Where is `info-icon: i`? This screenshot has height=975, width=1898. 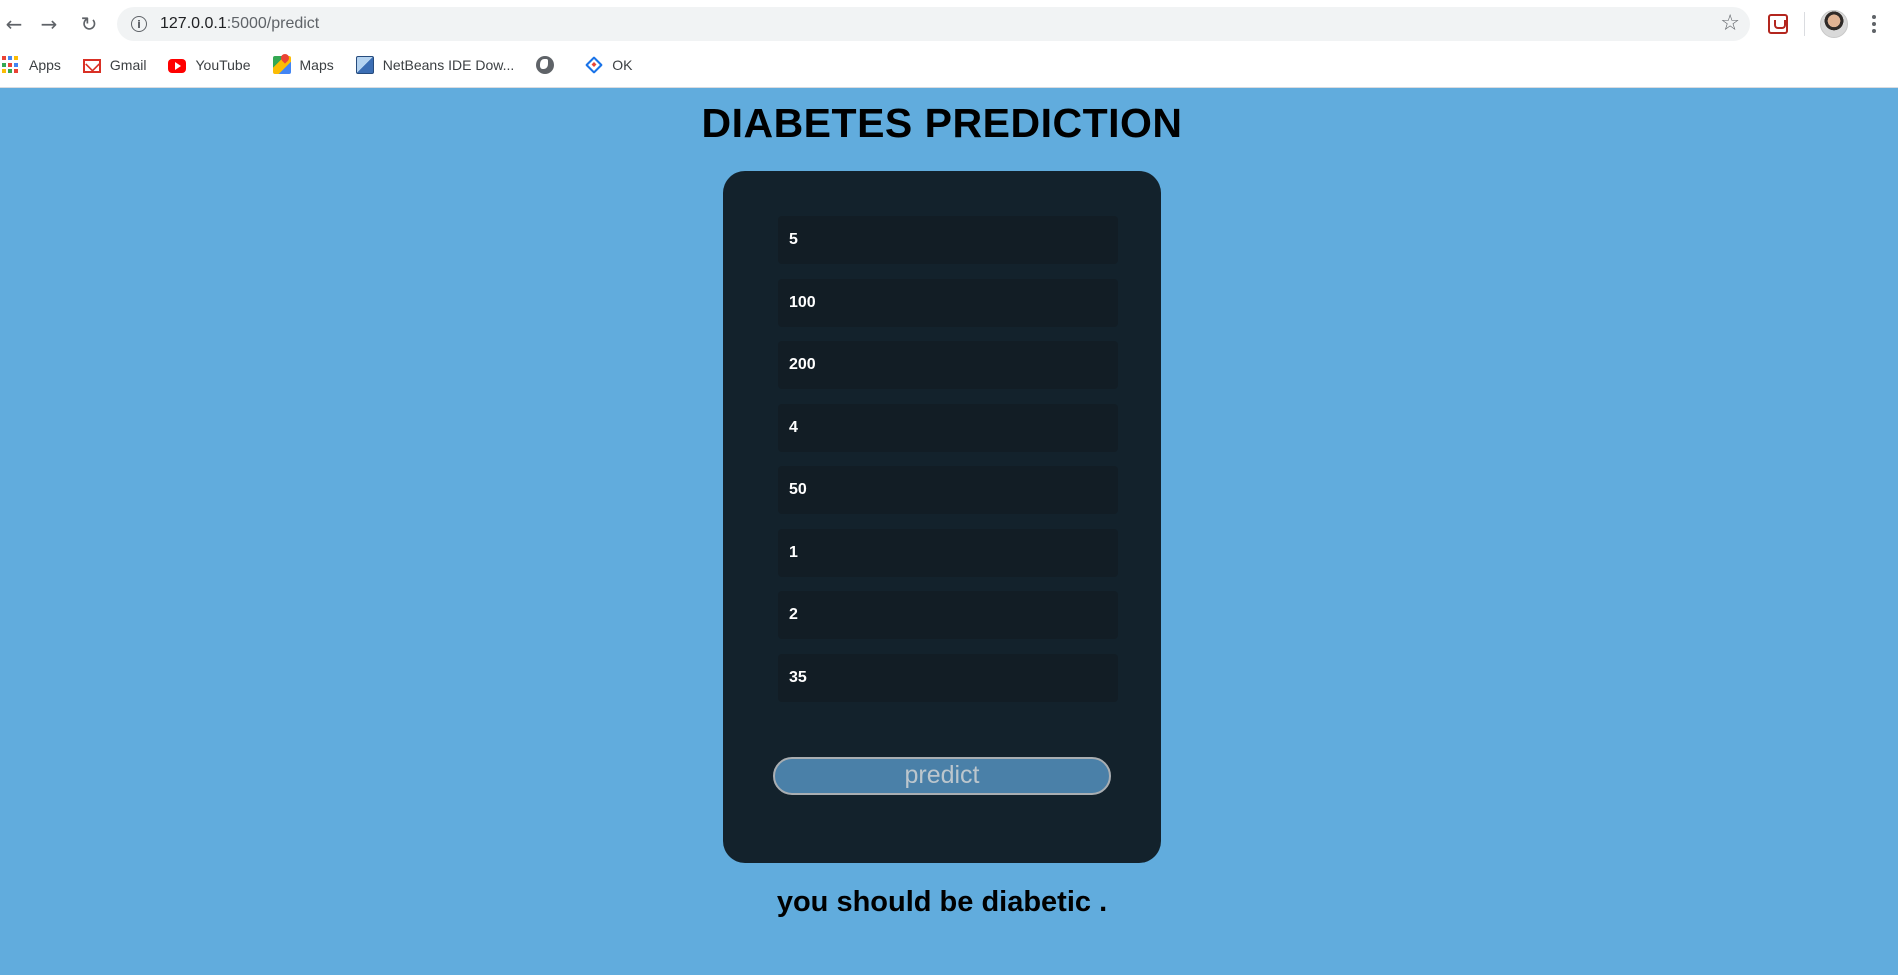 info-icon: i is located at coordinates (139, 24).